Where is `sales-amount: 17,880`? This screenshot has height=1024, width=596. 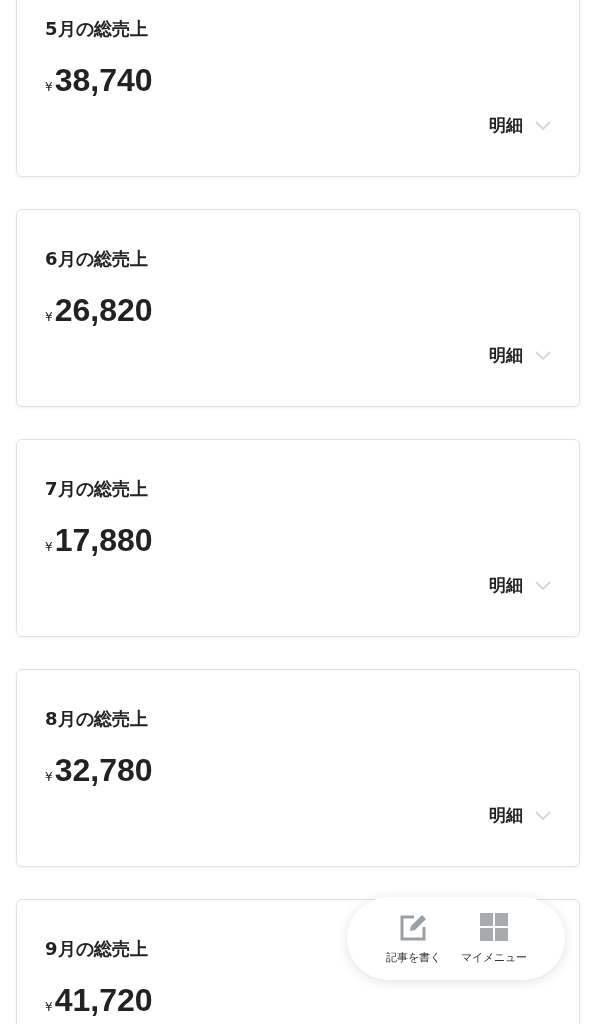
sales-amount: 17,880 is located at coordinates (103, 540).